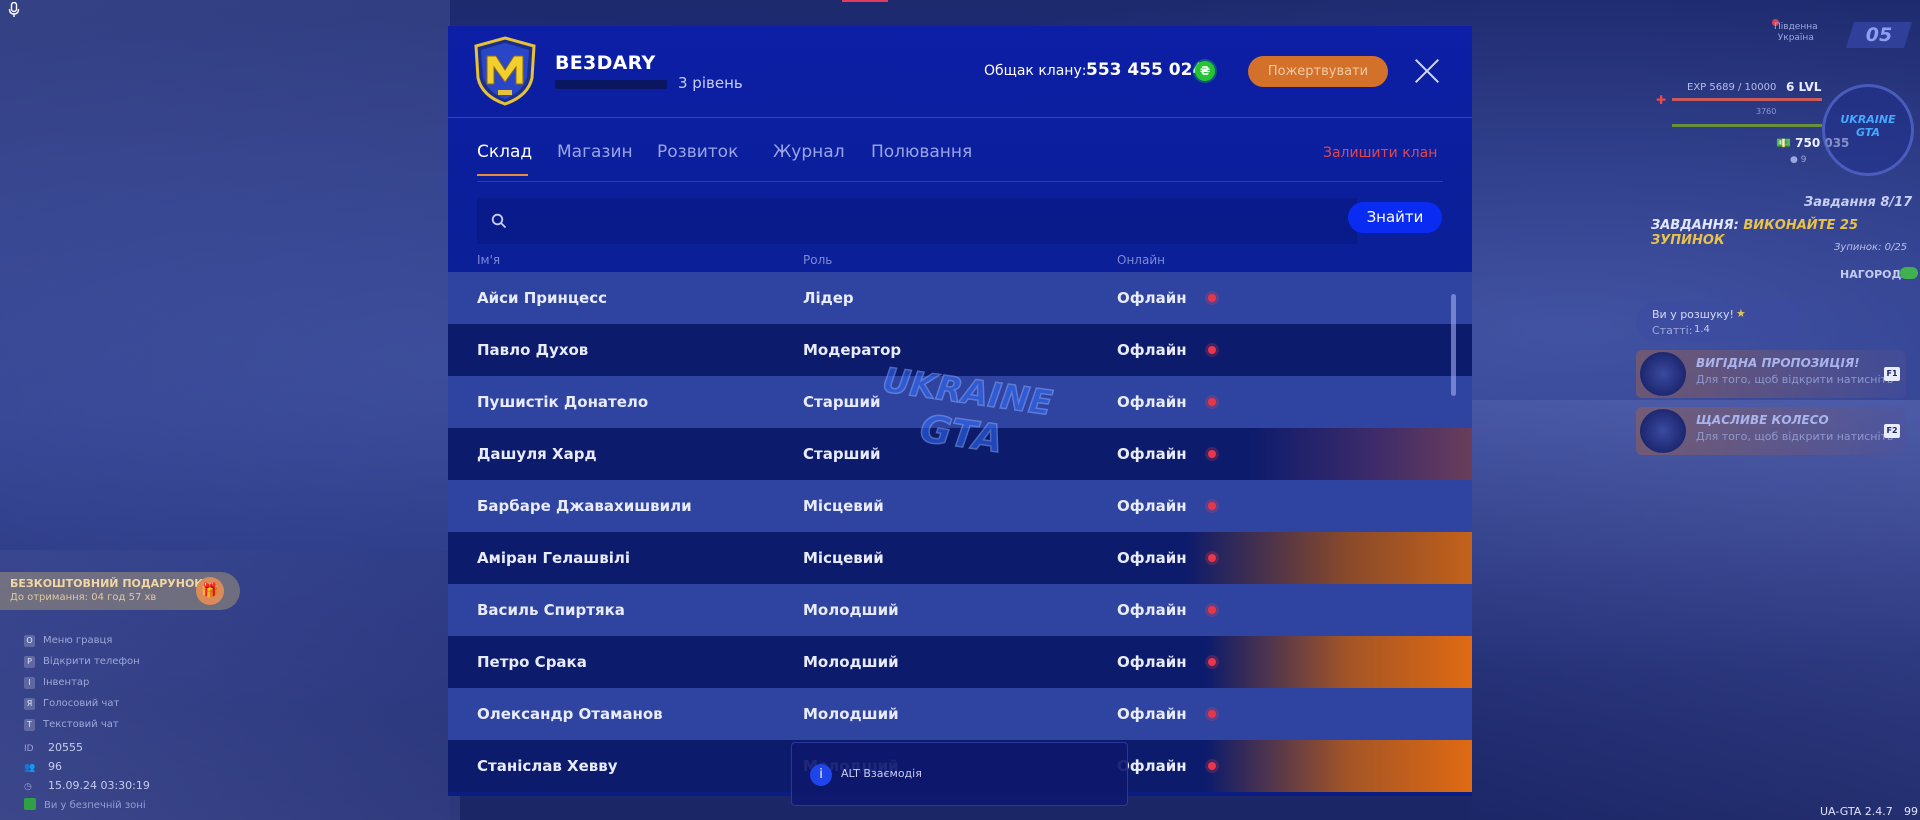 This screenshot has width=1920, height=820. Describe the element at coordinates (931, 221) in the screenshot. I see `member-search-input` at that location.